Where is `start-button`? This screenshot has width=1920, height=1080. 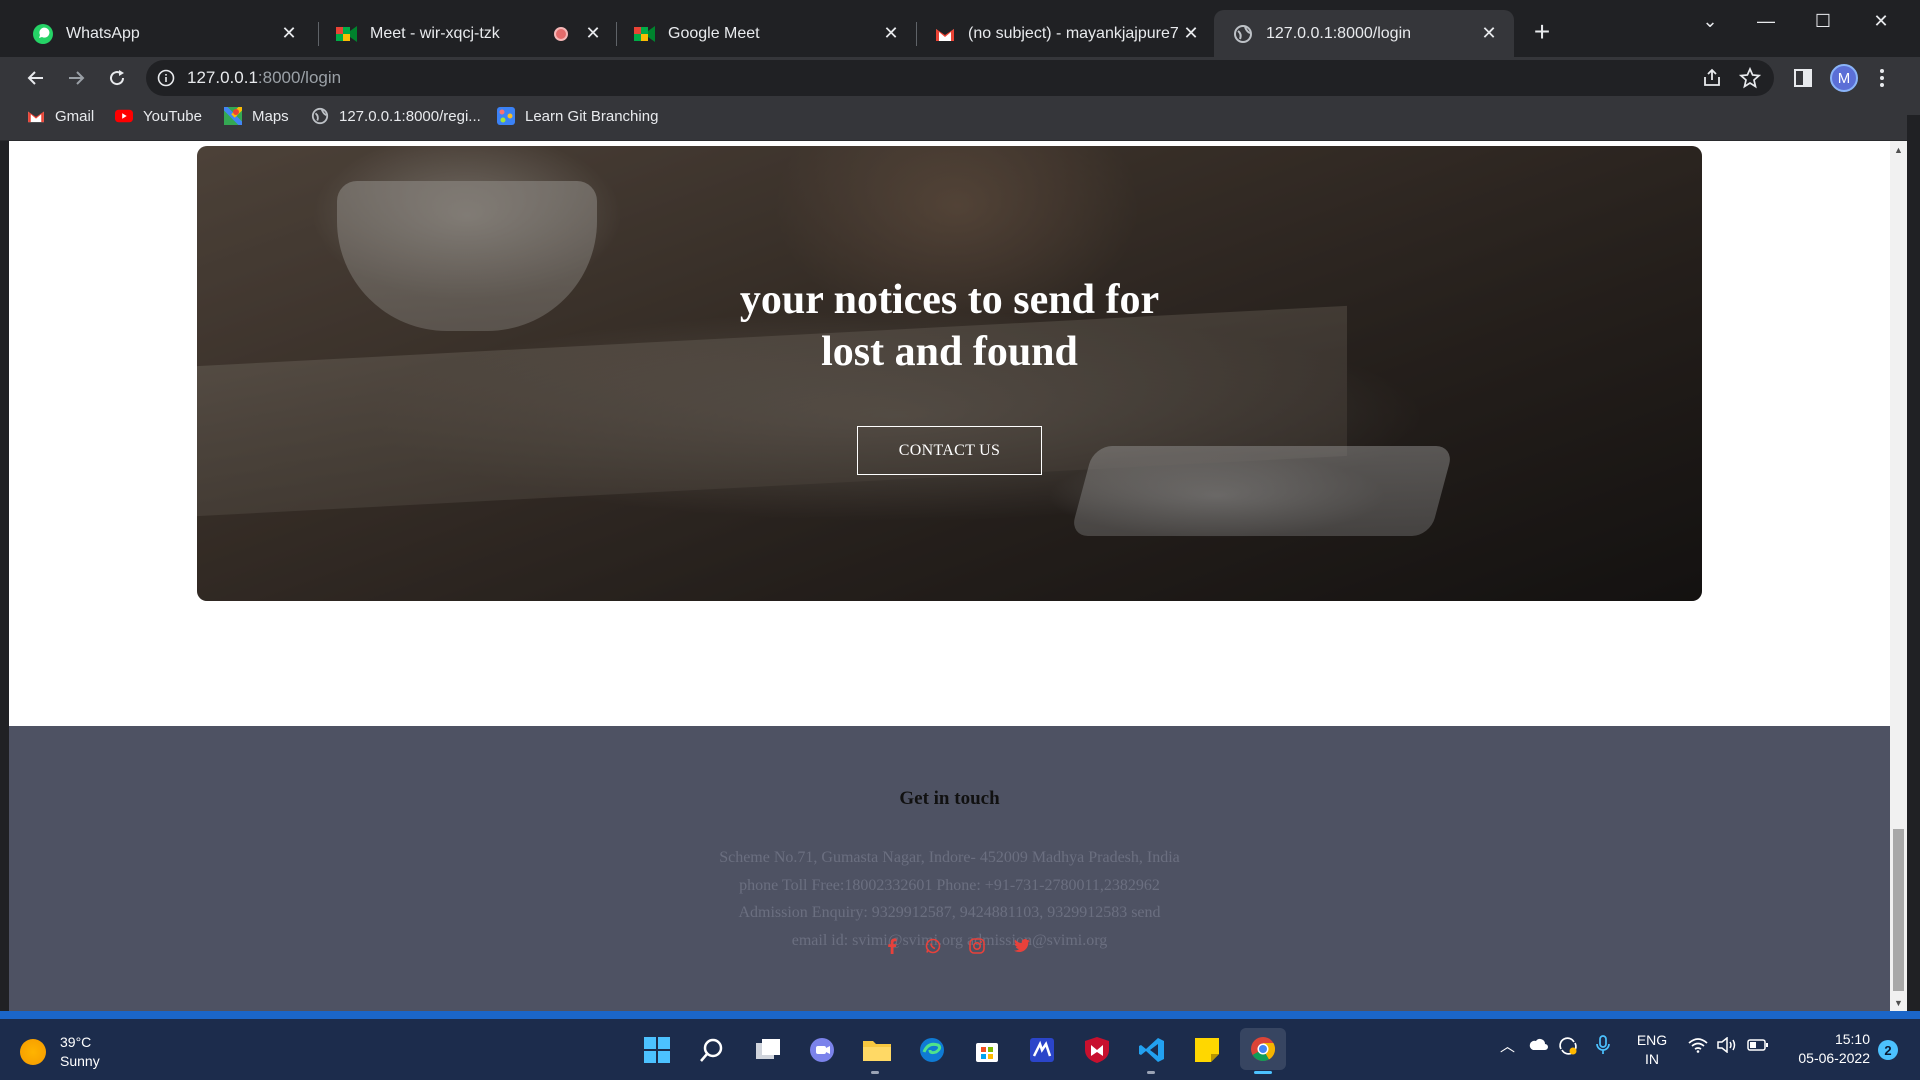
start-button is located at coordinates (657, 1050).